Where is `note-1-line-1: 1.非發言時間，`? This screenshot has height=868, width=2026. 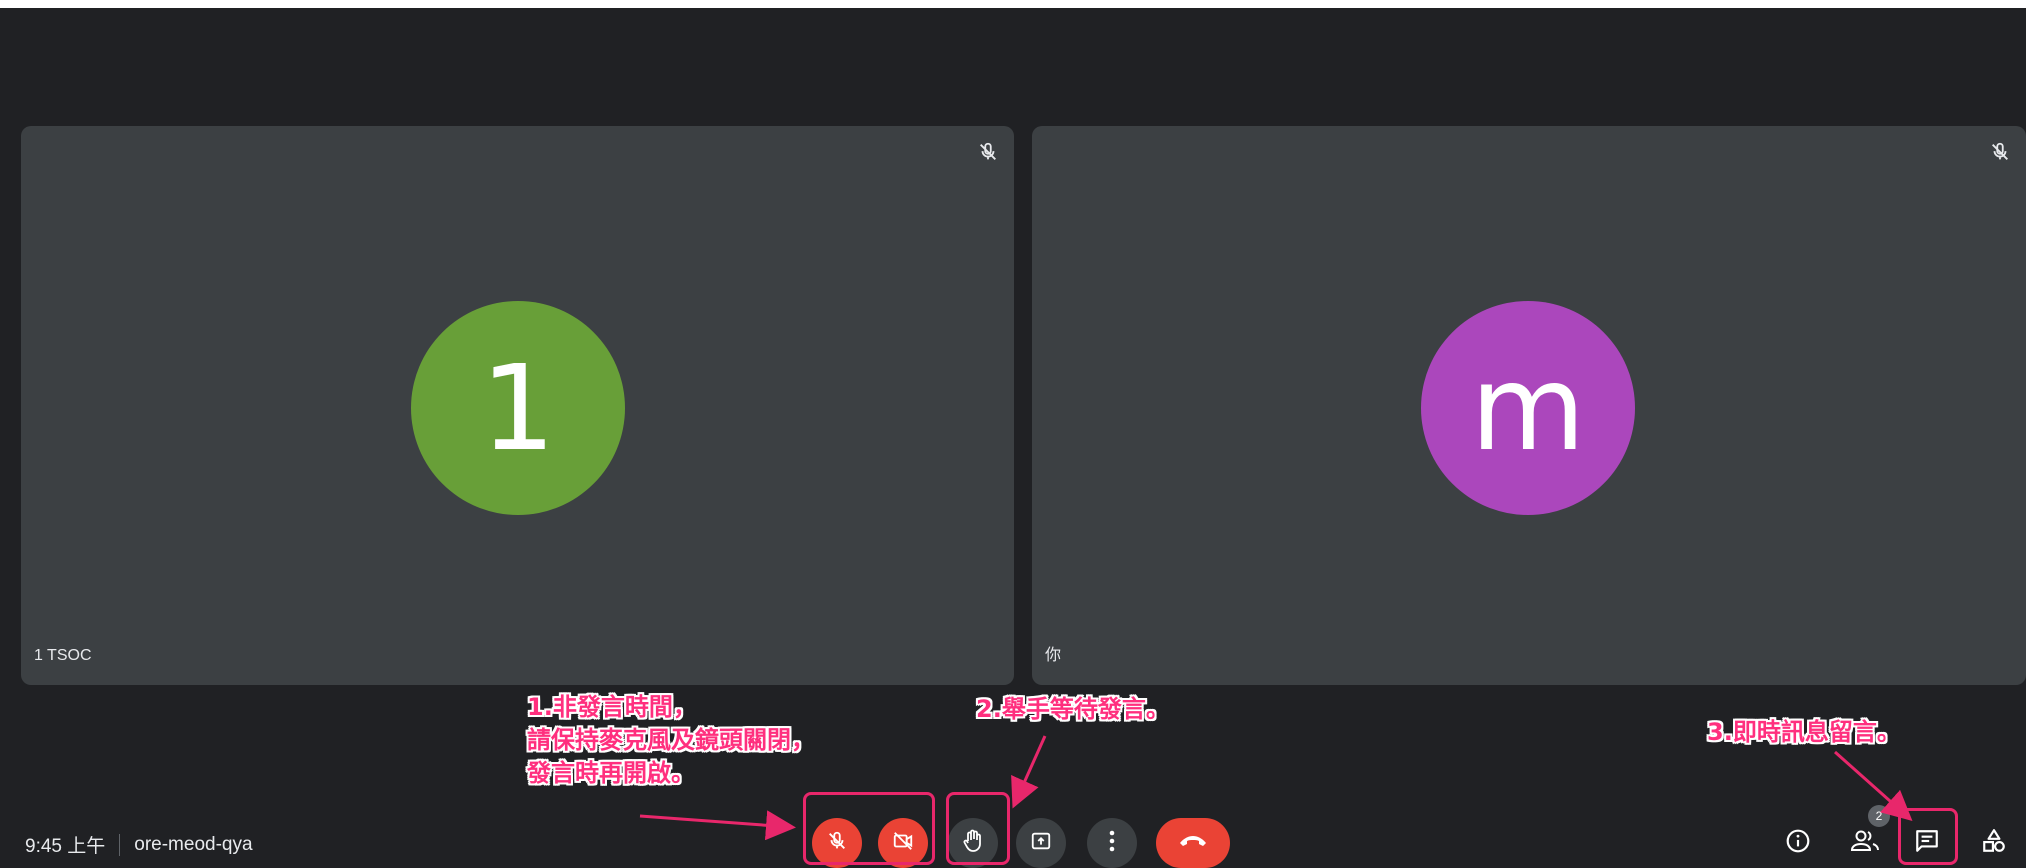
note-1-line-1: 1.非發言時間， is located at coordinates (612, 707).